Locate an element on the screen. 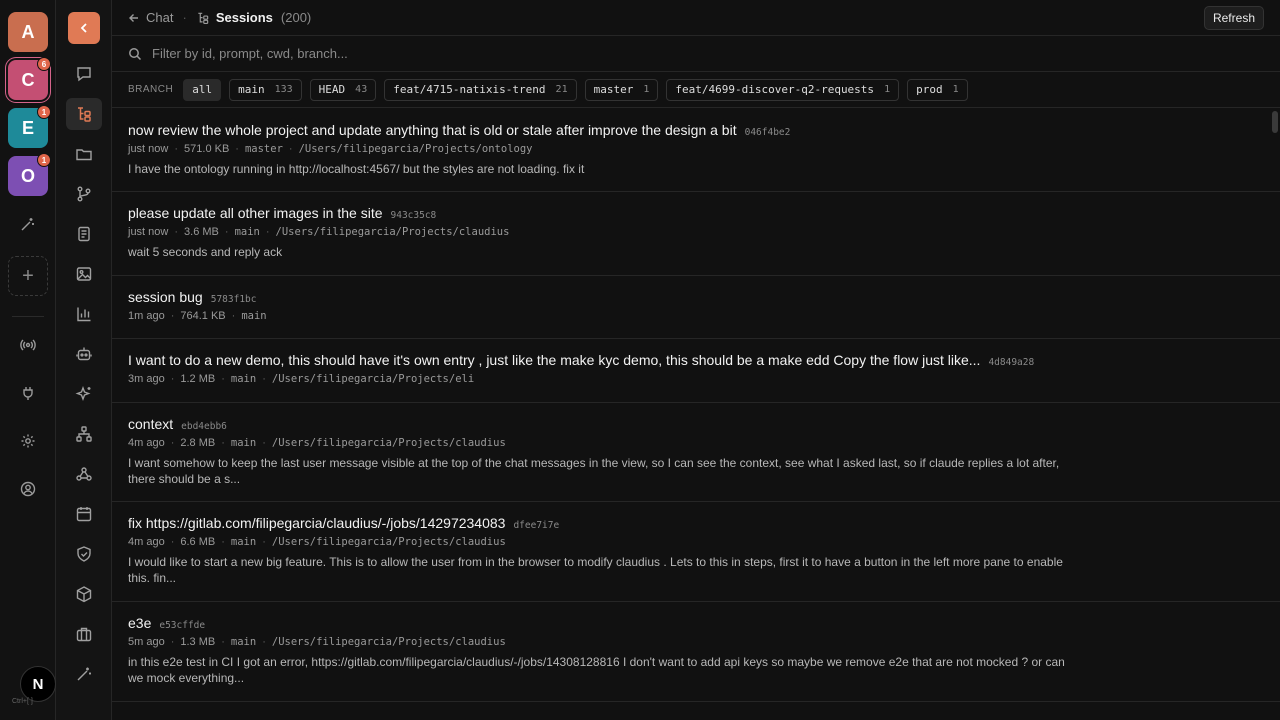  workspace-e: E1 is located at coordinates (29, 126).